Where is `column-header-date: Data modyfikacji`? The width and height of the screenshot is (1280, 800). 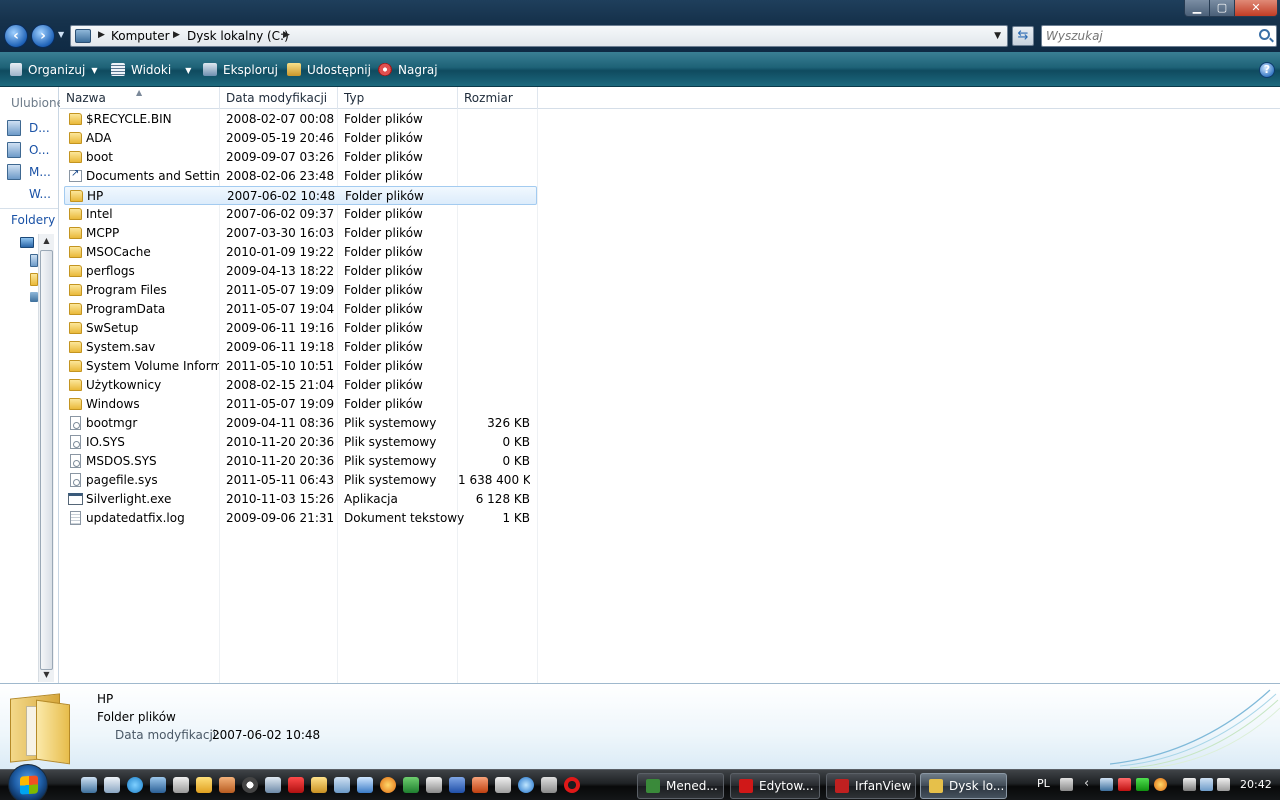 column-header-date: Data modyfikacji is located at coordinates (279, 98).